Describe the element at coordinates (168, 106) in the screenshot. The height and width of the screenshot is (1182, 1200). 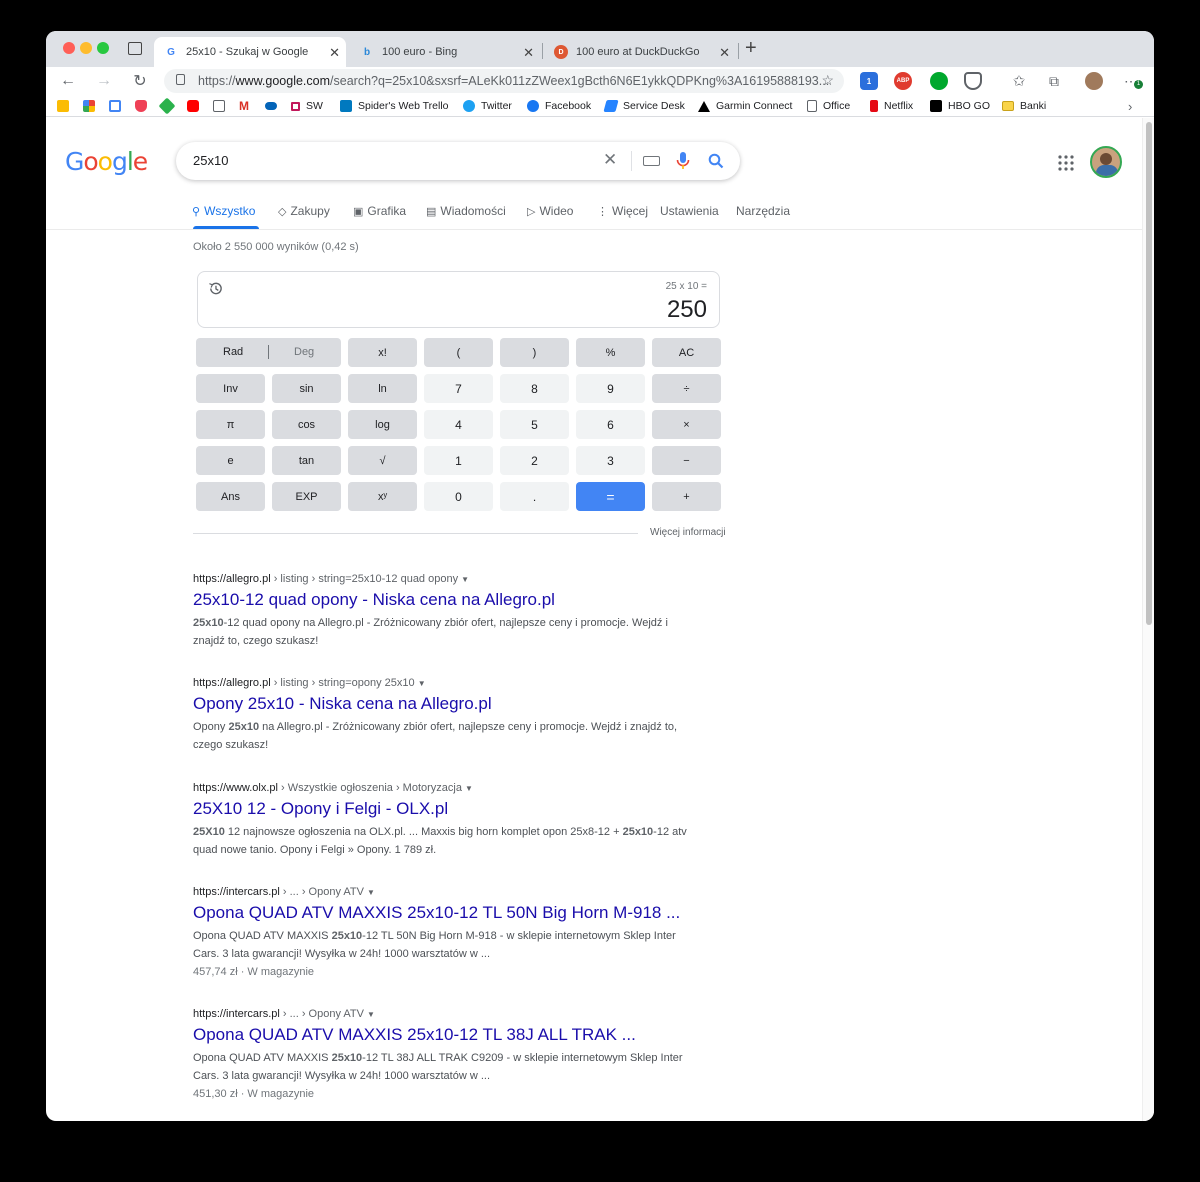
I see `bookmark-feedly-icon` at that location.